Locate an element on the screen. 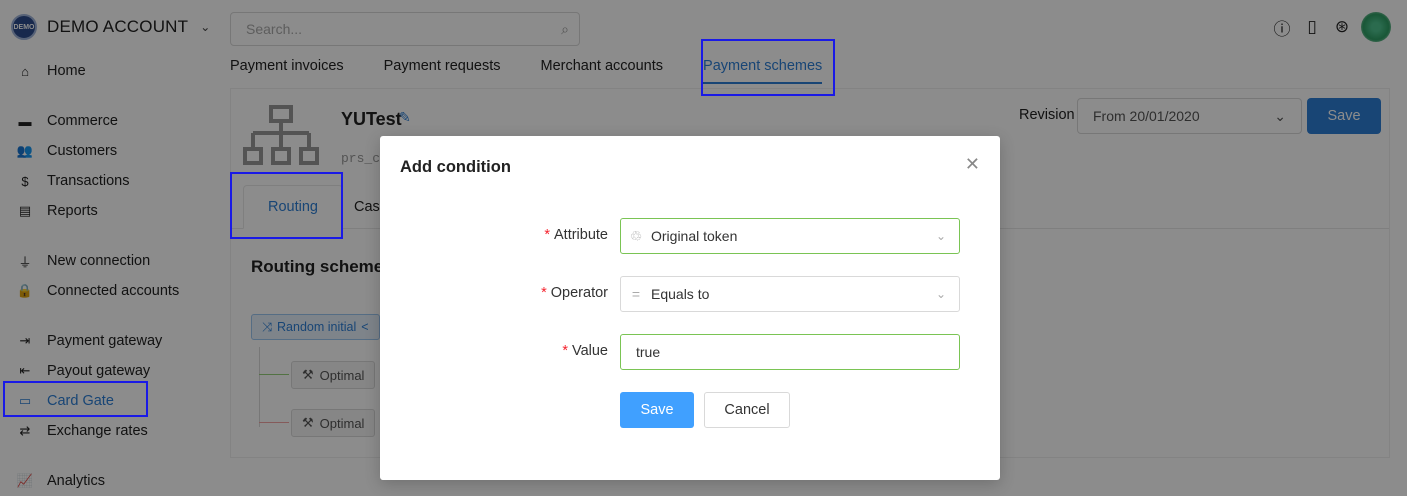 Image resolution: width=1407 pixels, height=496 pixels. cancel-button: Cancel is located at coordinates (747, 410).